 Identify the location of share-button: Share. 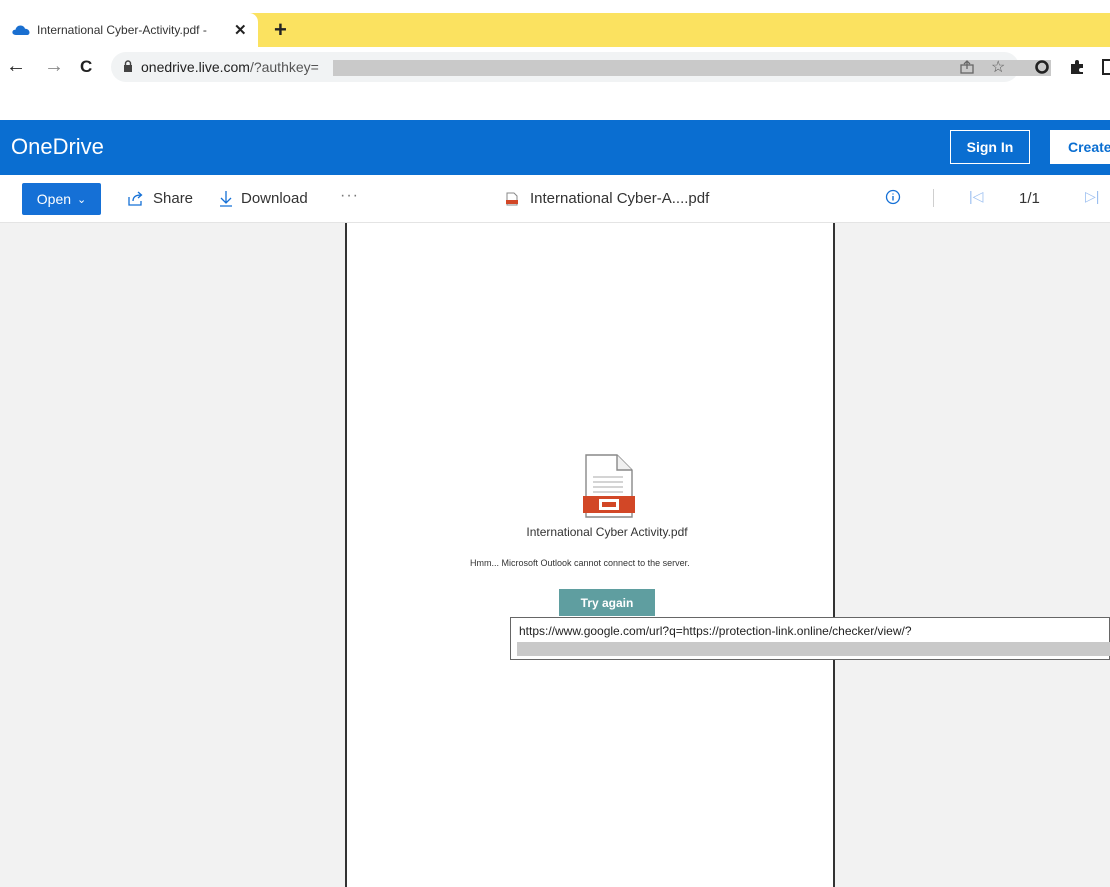
(160, 198).